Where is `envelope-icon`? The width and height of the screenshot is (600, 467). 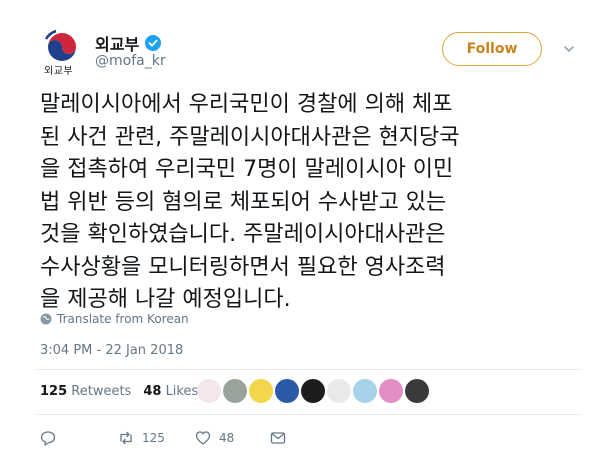
envelope-icon is located at coordinates (278, 438).